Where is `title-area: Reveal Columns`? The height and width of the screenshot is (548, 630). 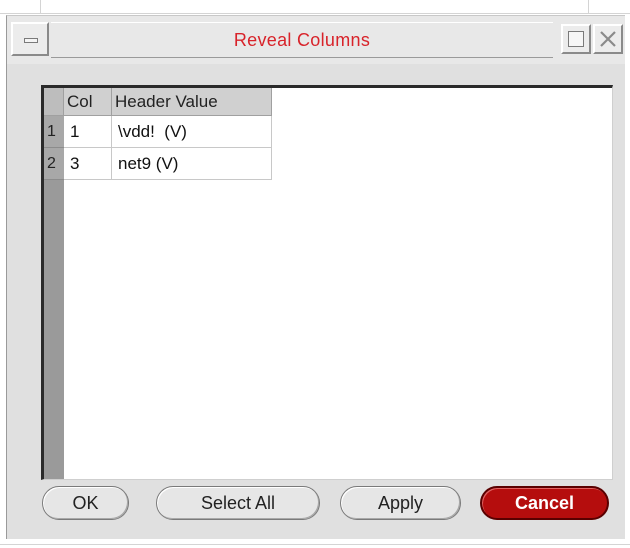
title-area: Reveal Columns is located at coordinates (302, 40).